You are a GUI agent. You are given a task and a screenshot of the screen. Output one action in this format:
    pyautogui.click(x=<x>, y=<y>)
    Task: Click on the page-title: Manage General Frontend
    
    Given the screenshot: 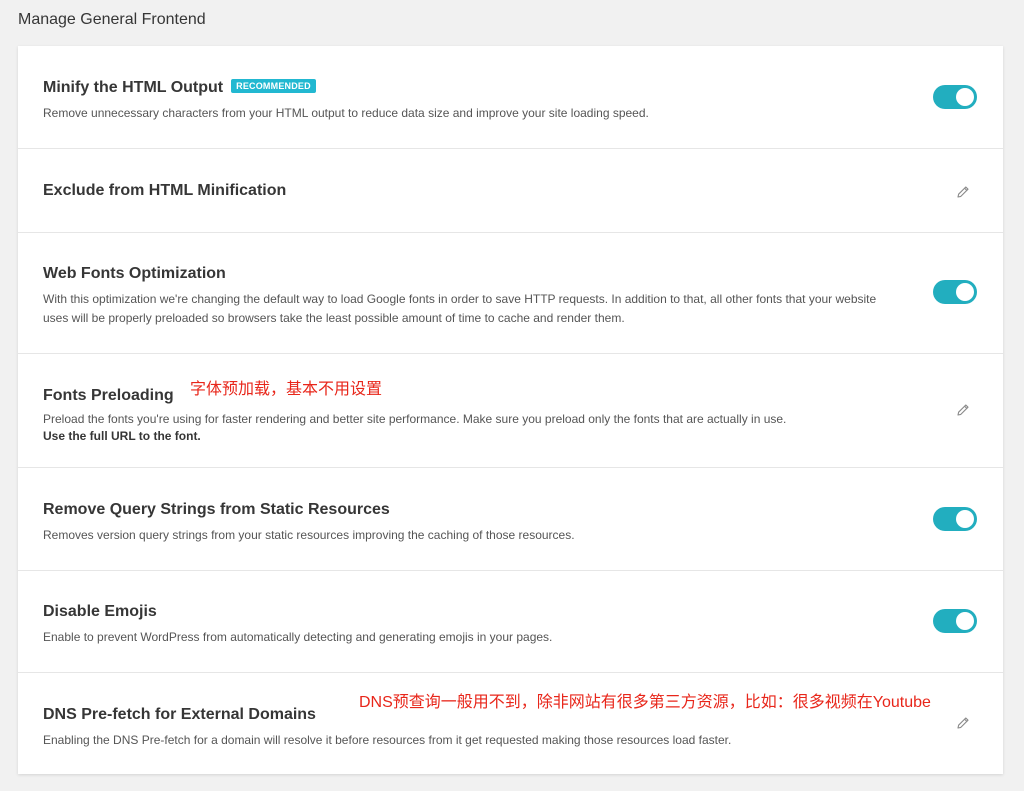 What is the action you would take?
    pyautogui.click(x=112, y=19)
    